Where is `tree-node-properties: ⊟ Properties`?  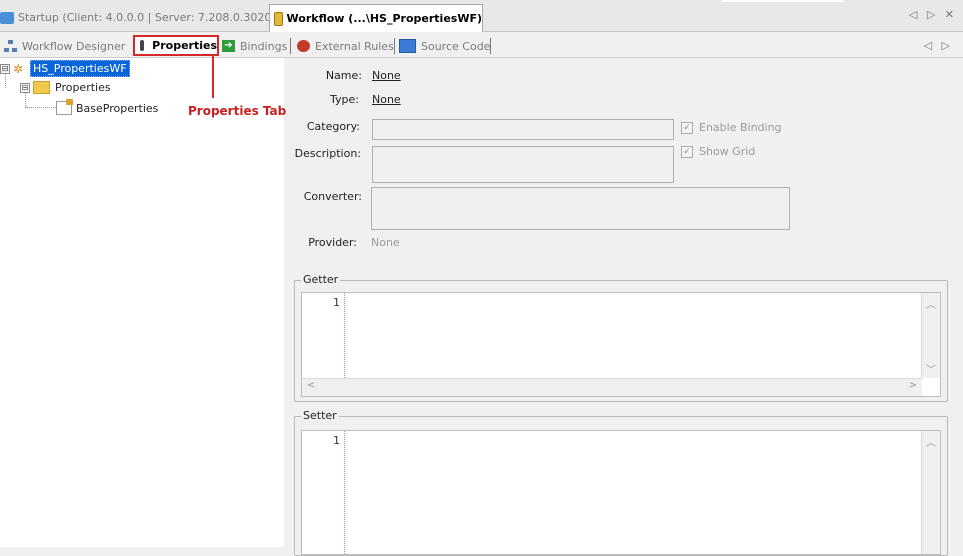
tree-node-properties: ⊟ Properties is located at coordinates (65, 87).